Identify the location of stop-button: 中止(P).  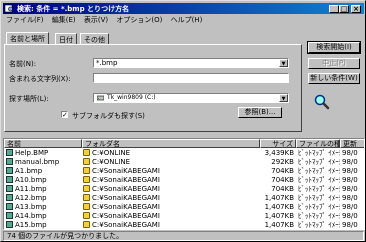
(334, 63).